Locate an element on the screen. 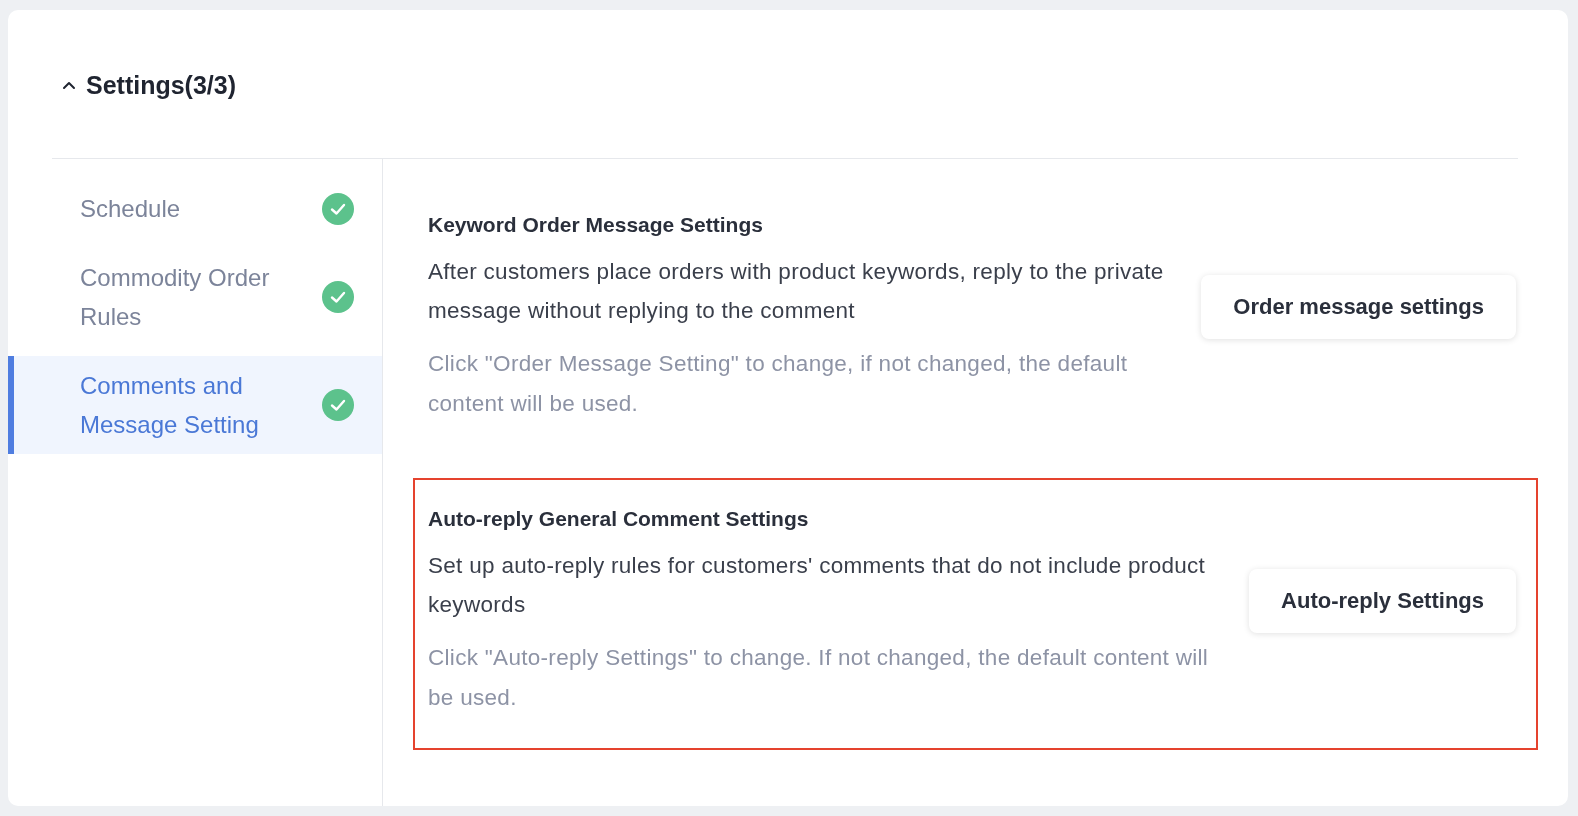 The height and width of the screenshot is (816, 1578). section-description: Set up auto-reply rules for customers' comments that do not include product keywords is located at coordinates (817, 585).